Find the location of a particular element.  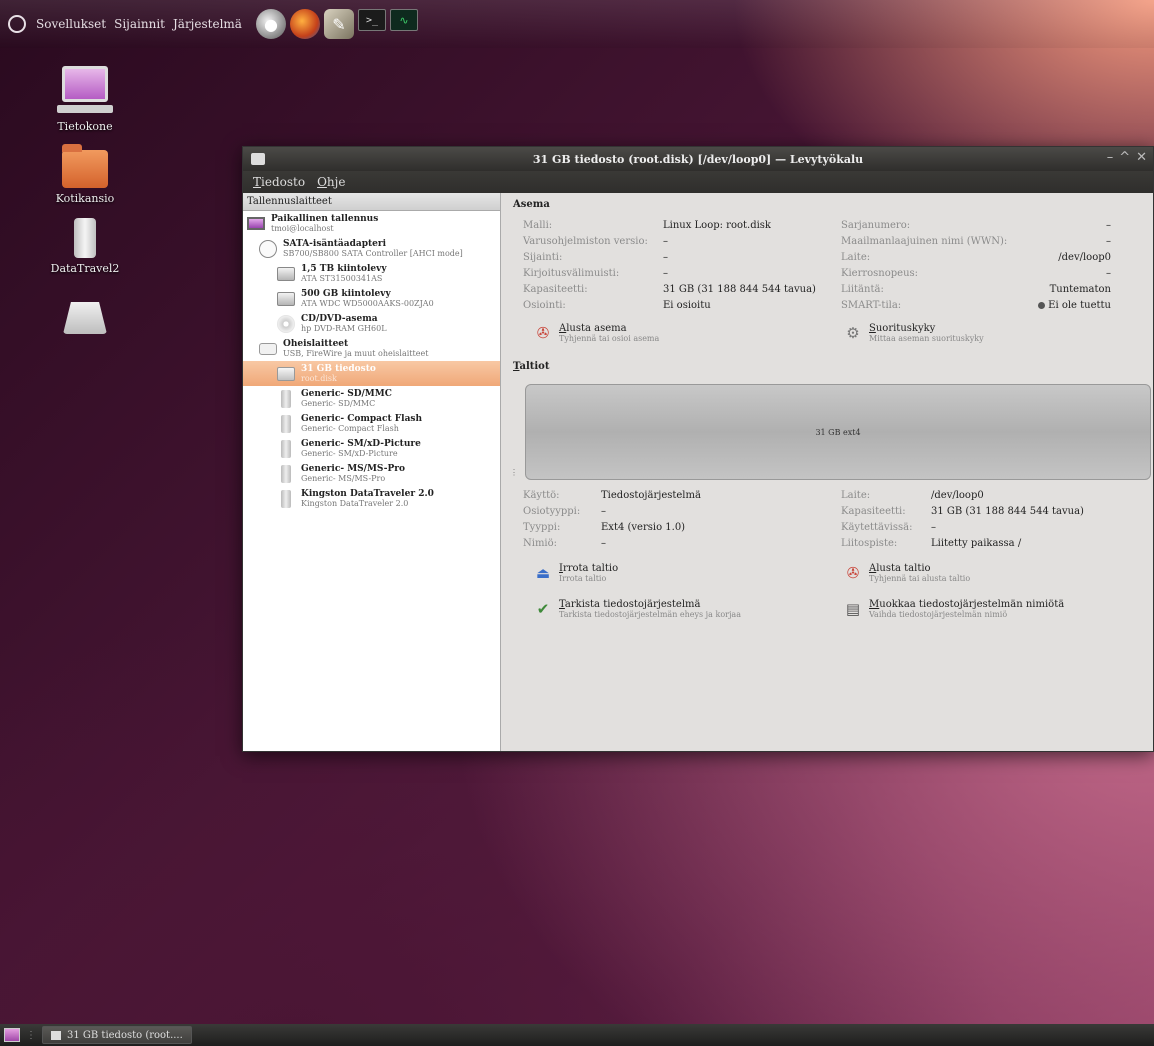

top-menu: Sovellukset Sijainnit Järjestelmä is located at coordinates (139, 24).